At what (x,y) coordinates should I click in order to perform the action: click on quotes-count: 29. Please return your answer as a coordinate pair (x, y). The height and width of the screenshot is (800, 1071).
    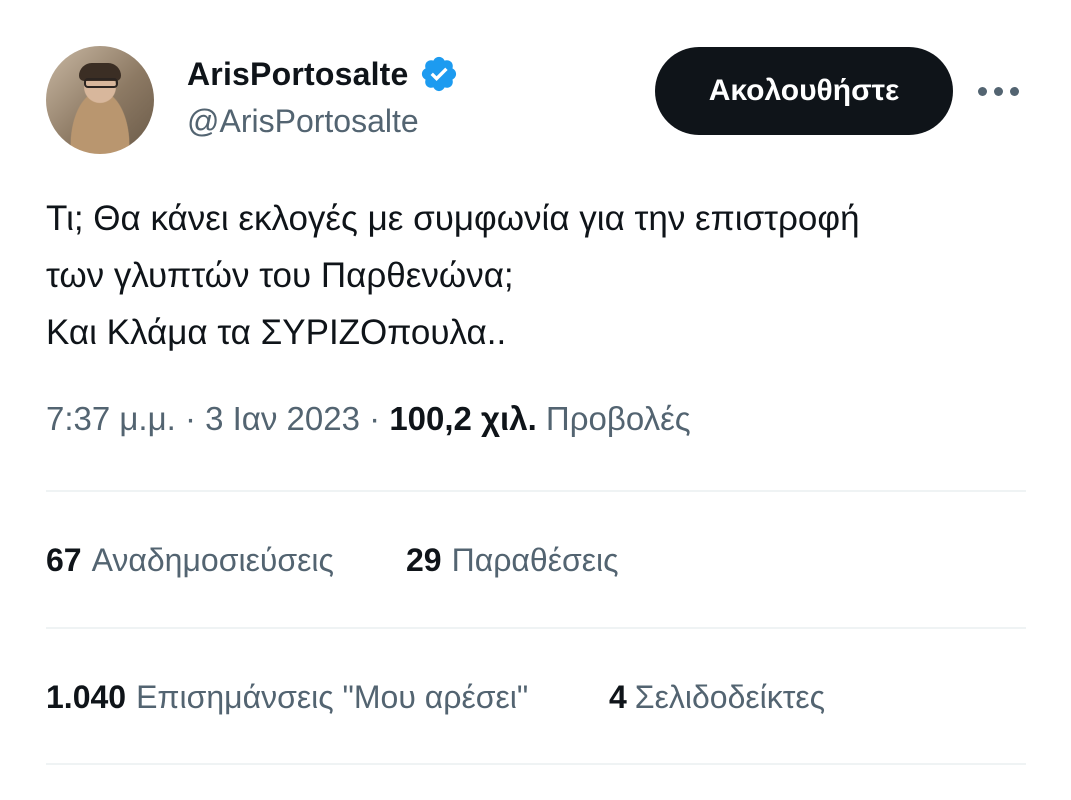
    Looking at the image, I should click on (424, 560).